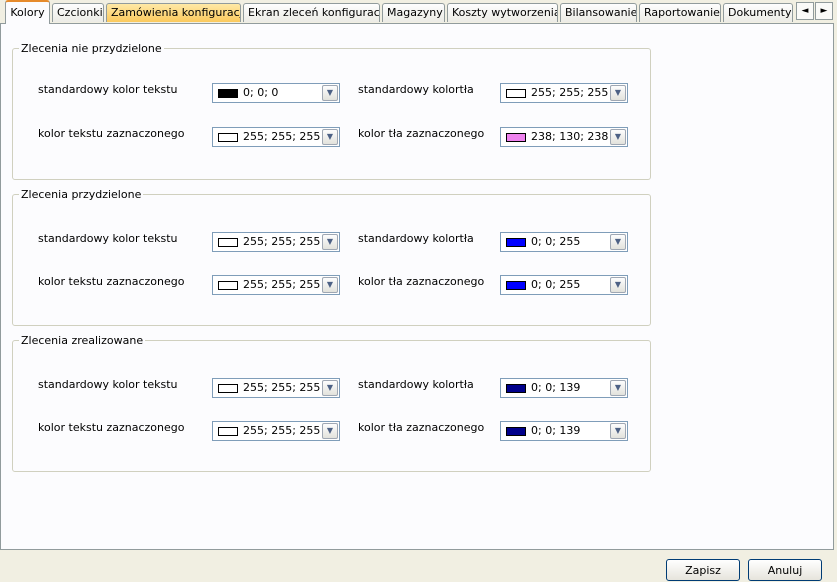  I want to click on tab-scroll-buttons: ◄ ►, so click(816, 12).